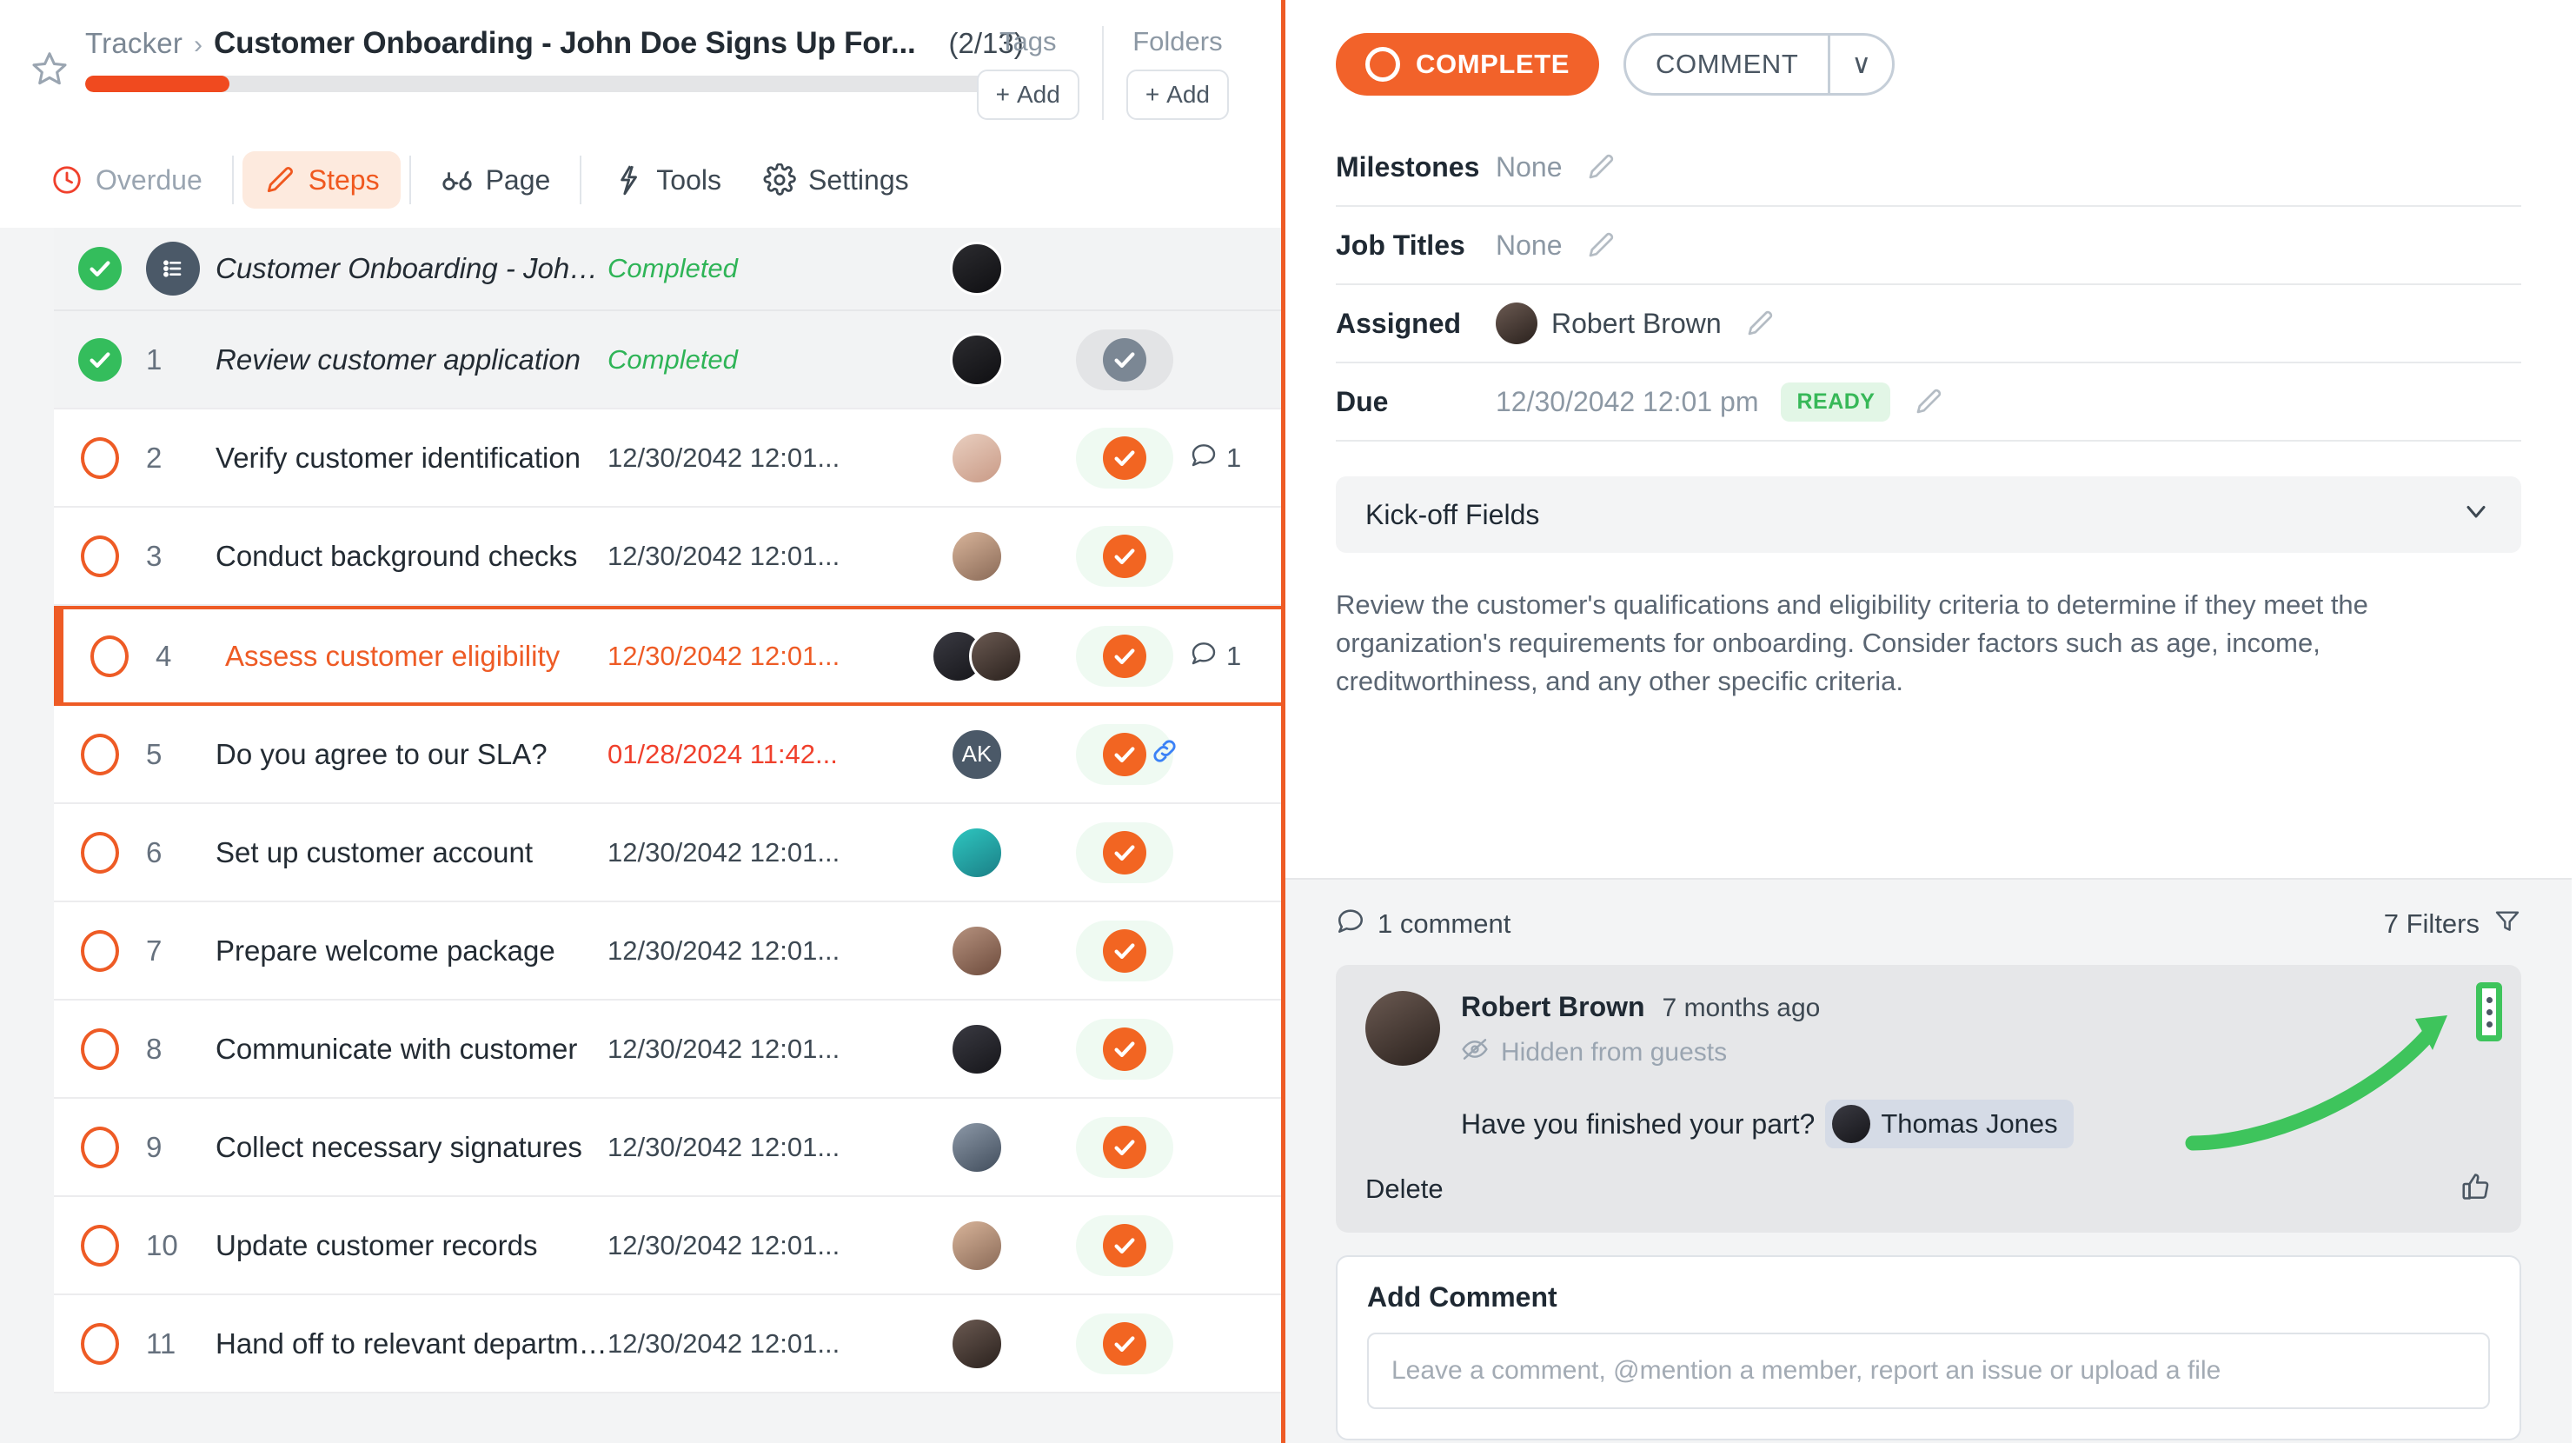 This screenshot has height=1443, width=2576. Describe the element at coordinates (1404, 1189) in the screenshot. I see `delete-comment-button: Delete` at that location.